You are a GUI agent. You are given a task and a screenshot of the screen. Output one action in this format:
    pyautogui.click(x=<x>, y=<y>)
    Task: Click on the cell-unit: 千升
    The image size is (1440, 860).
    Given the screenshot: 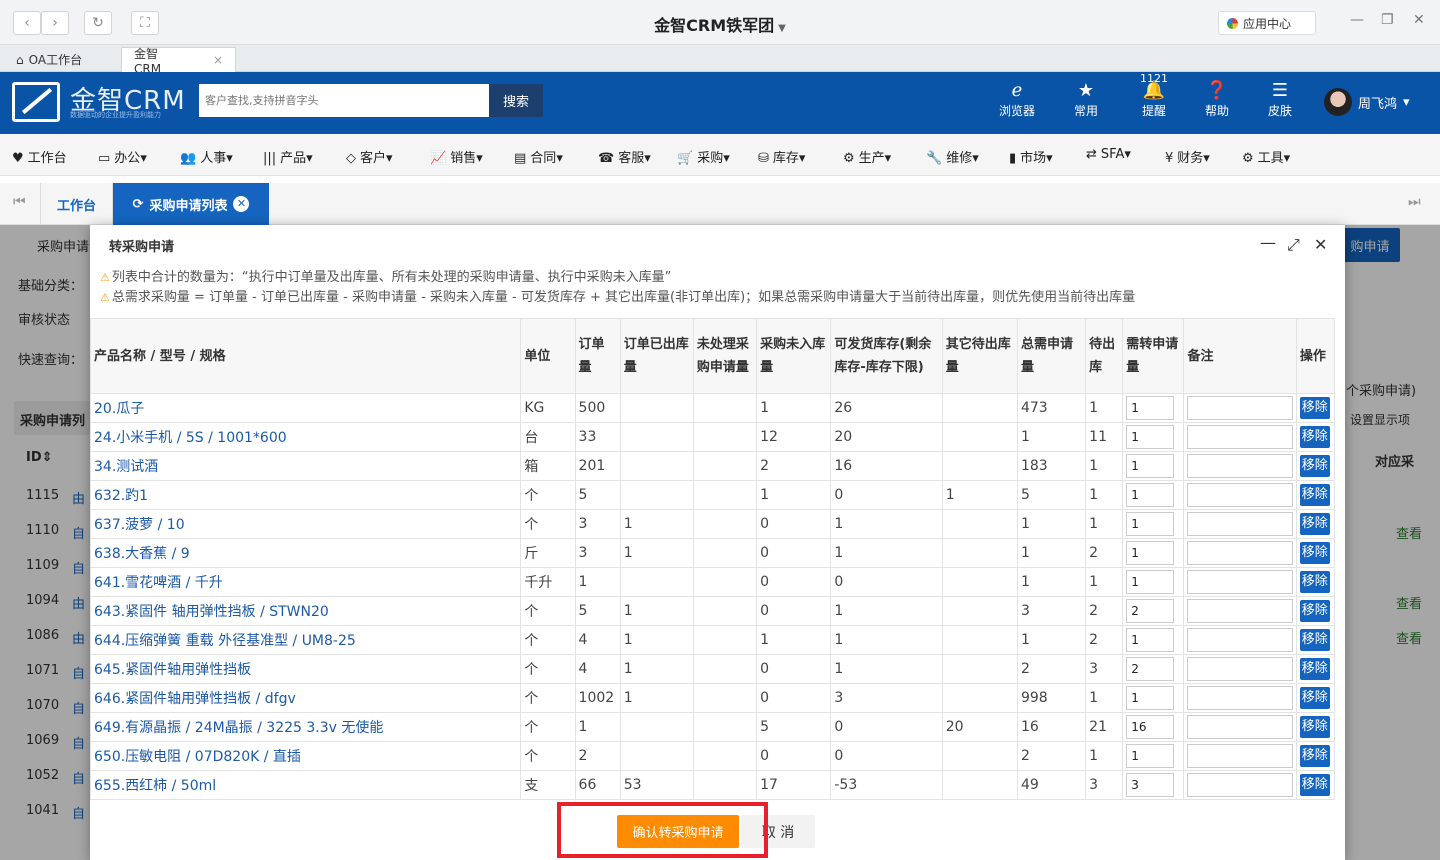 What is the action you would take?
    pyautogui.click(x=548, y=582)
    